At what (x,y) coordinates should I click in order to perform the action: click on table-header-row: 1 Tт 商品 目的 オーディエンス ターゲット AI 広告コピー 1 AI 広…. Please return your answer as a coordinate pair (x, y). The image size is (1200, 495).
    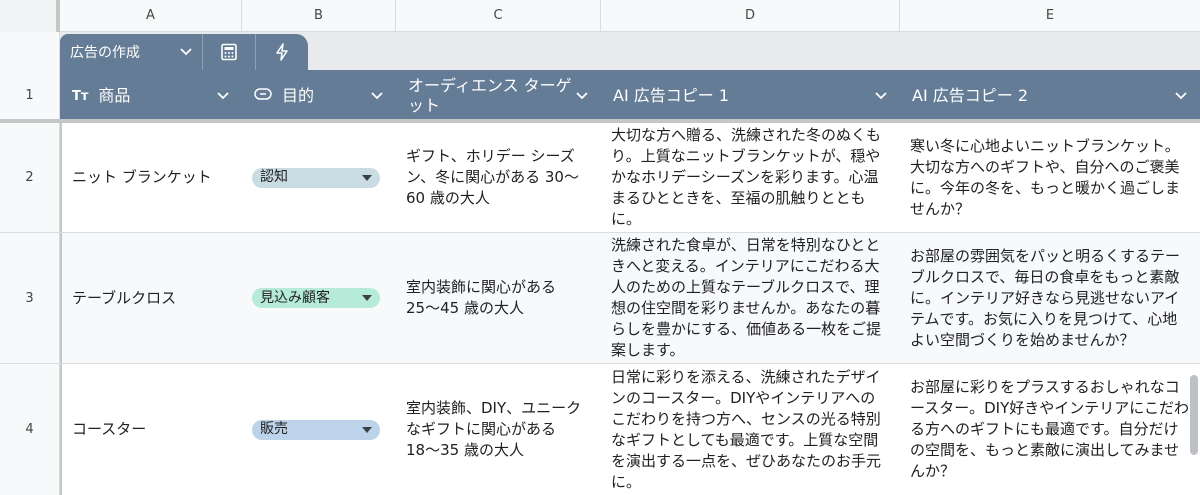
    Looking at the image, I should click on (600, 96).